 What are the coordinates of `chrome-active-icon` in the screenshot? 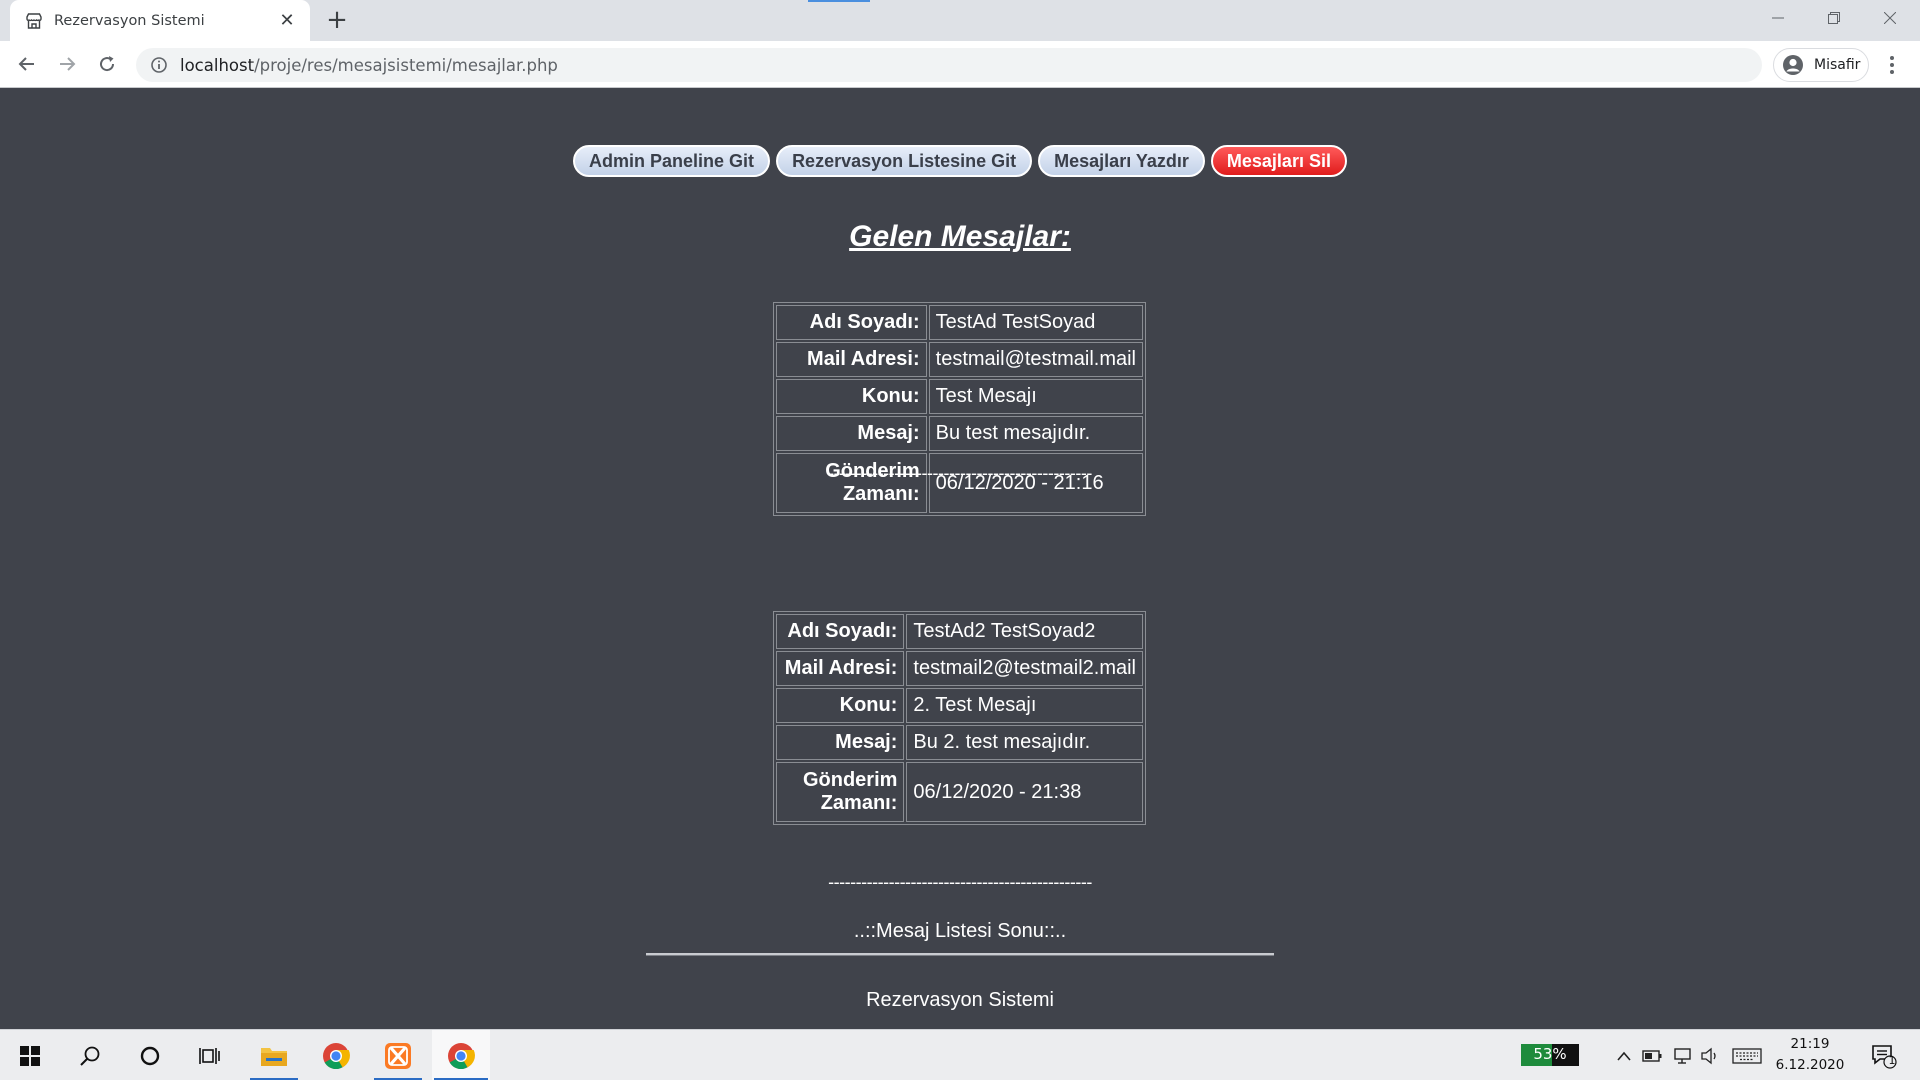 It's located at (461, 1055).